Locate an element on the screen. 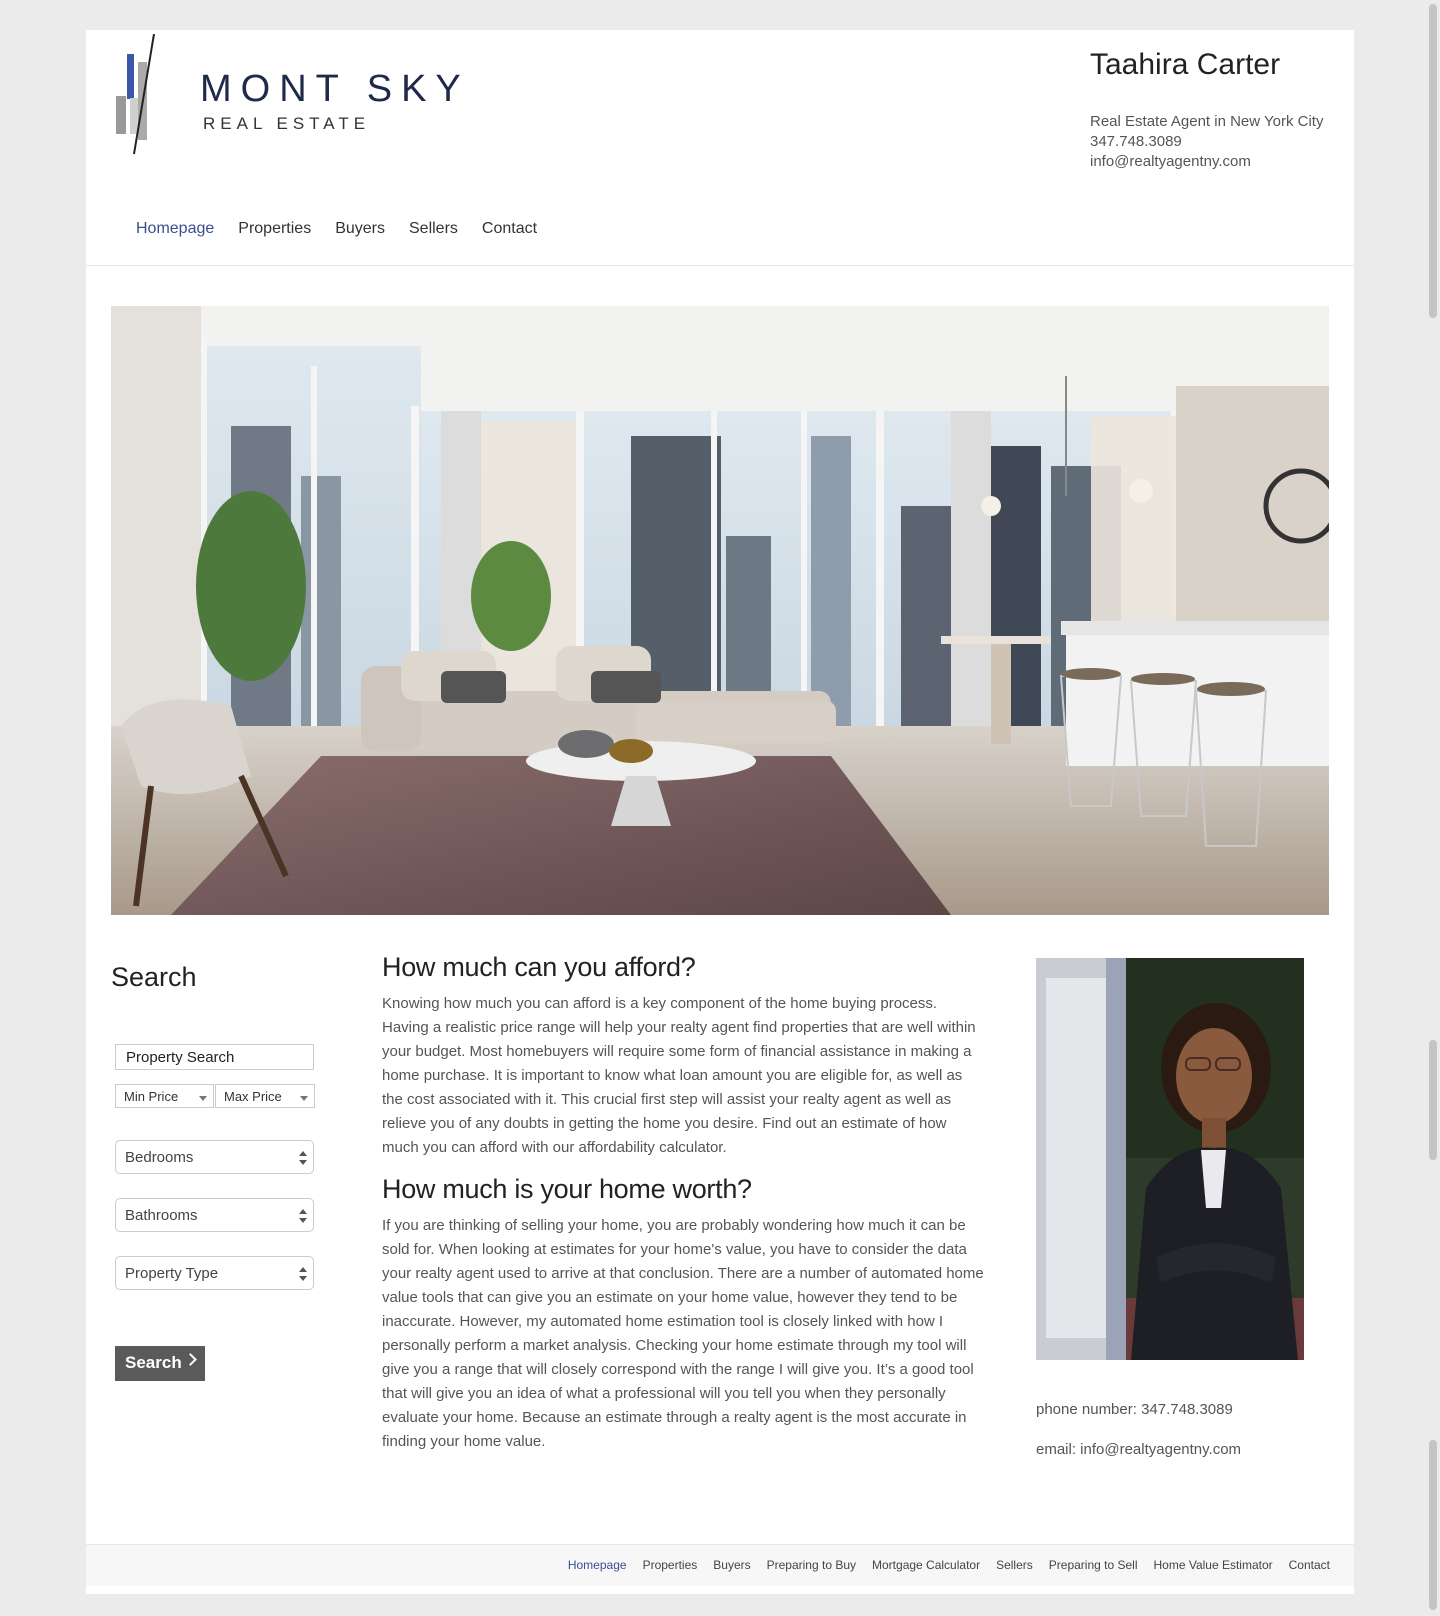 The image size is (1440, 1616). property-type-label: Property Type is located at coordinates (172, 1273).